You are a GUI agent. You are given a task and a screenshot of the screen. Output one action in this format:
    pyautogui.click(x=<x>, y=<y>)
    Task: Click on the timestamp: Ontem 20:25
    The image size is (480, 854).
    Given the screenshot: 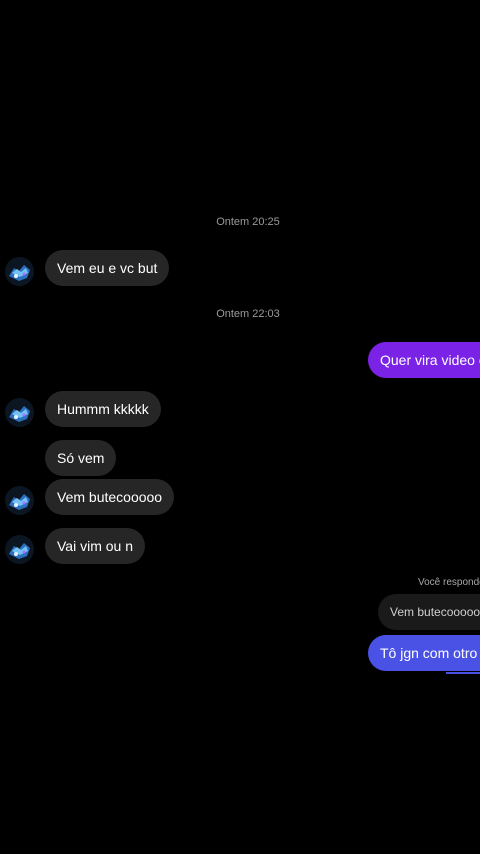 What is the action you would take?
    pyautogui.click(x=248, y=222)
    